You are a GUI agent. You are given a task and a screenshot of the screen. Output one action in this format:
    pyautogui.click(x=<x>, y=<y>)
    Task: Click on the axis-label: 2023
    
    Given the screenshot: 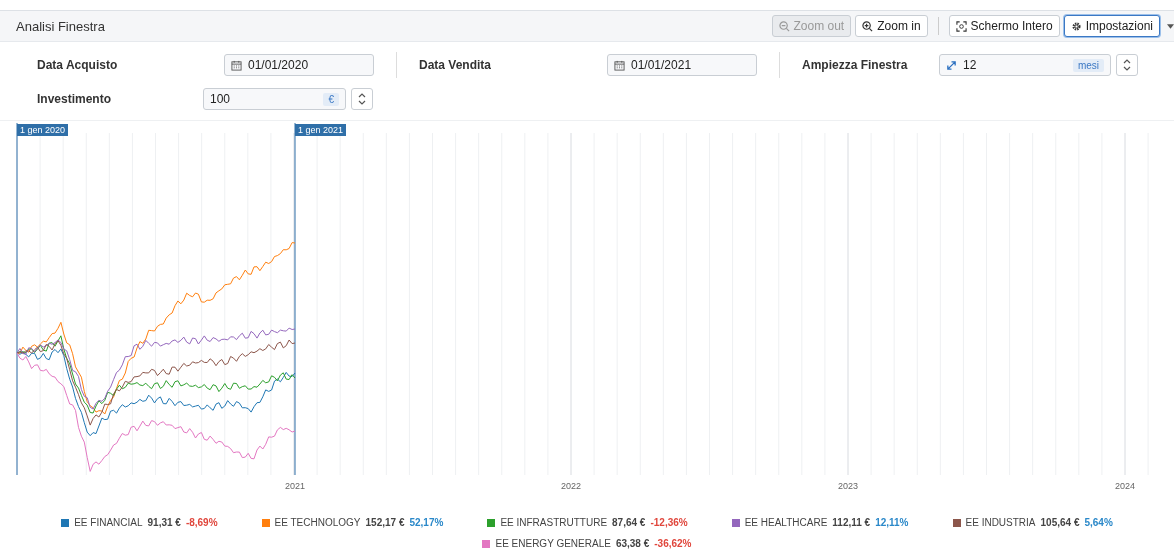 What is the action you would take?
    pyautogui.click(x=848, y=486)
    